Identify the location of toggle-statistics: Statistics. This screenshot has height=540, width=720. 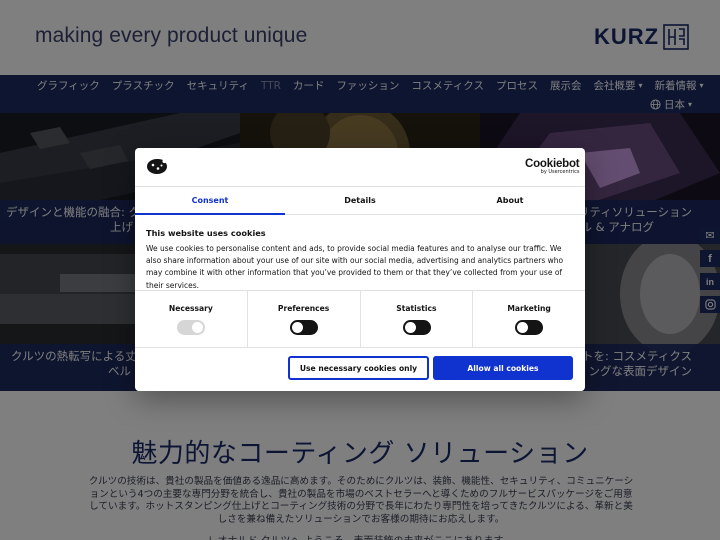
(417, 319).